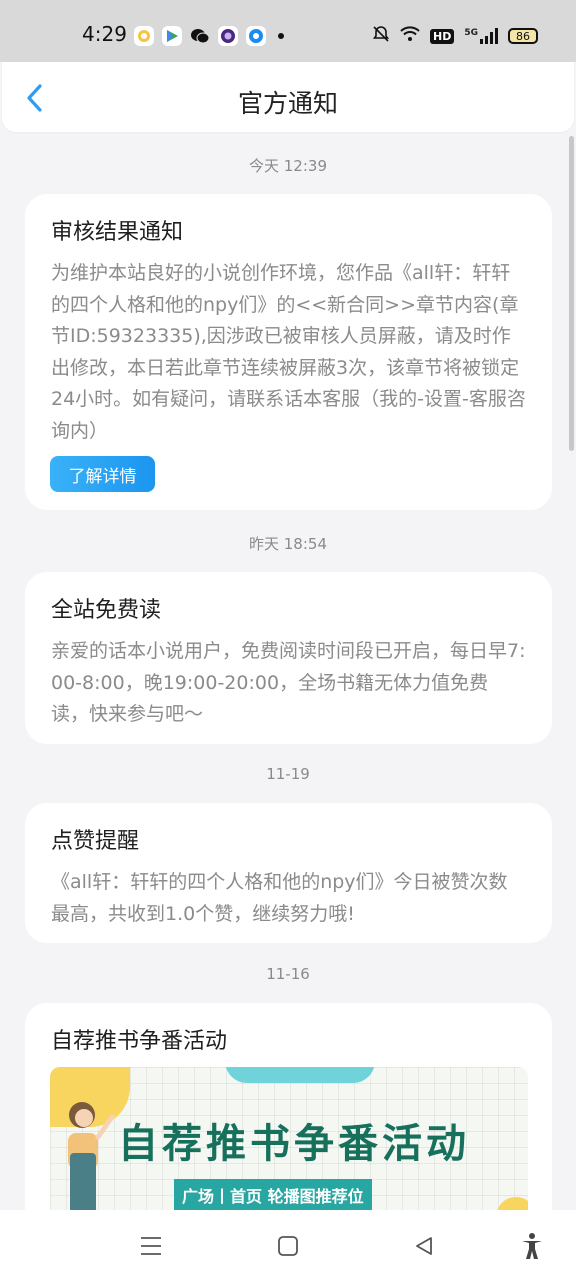 The width and height of the screenshot is (576, 1280). I want to click on timestamp: 11-19, so click(288, 774).